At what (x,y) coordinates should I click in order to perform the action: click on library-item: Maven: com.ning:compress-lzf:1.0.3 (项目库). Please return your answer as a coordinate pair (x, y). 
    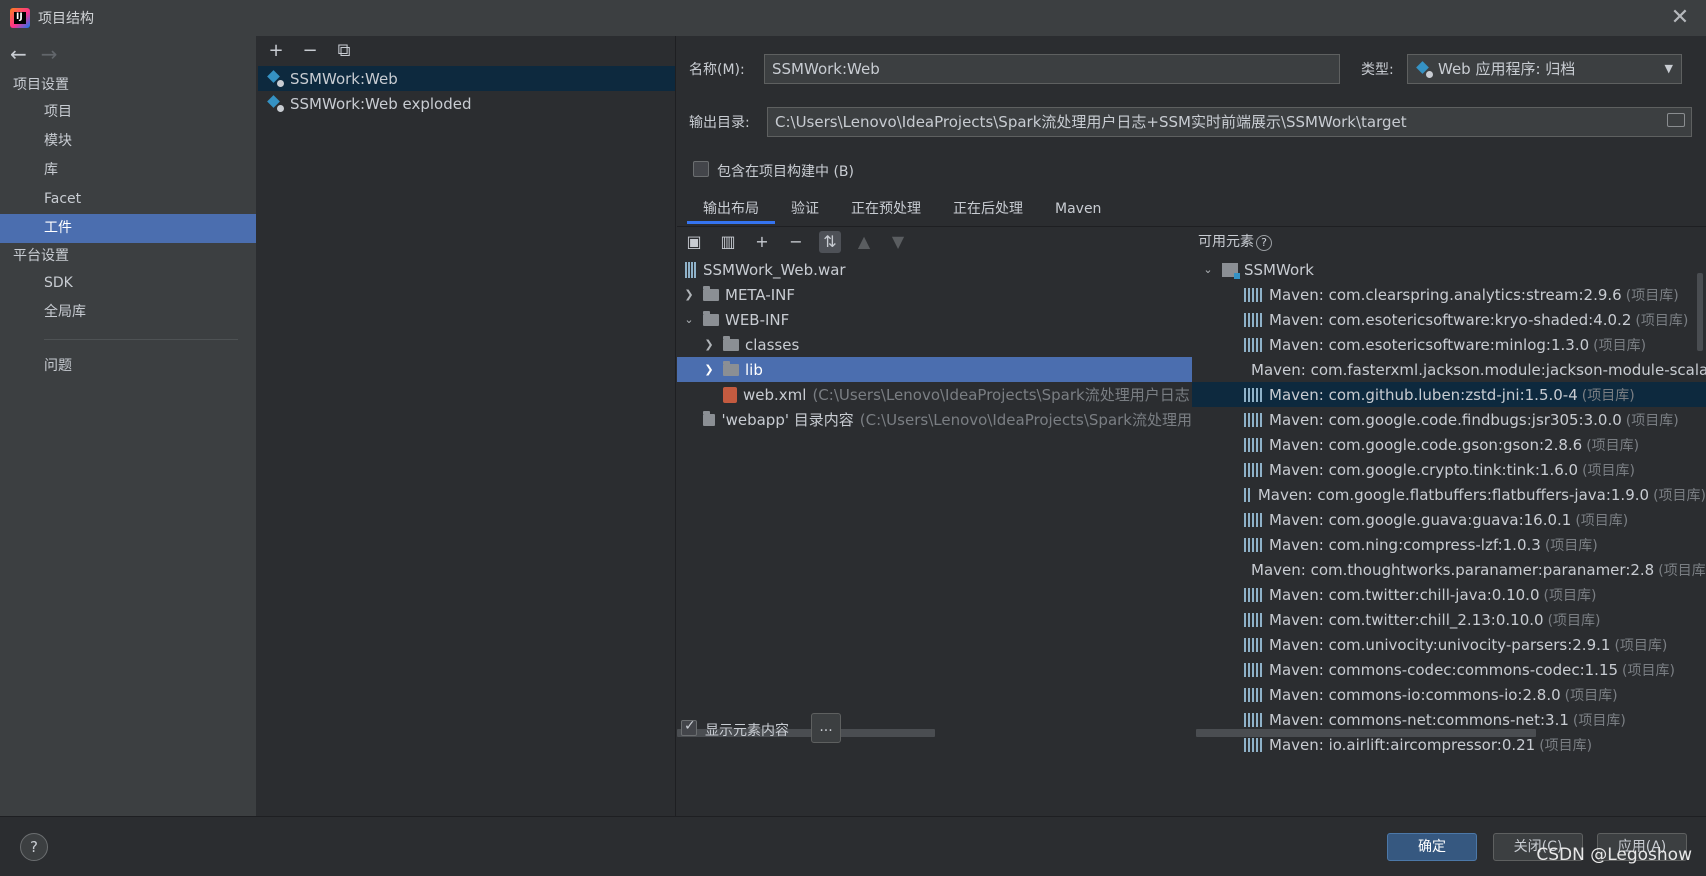
    Looking at the image, I should click on (1449, 544).